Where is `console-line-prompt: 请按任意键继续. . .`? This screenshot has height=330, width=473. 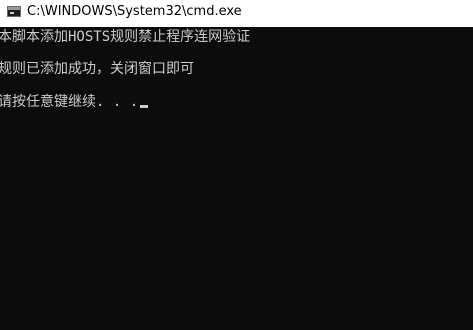
console-line-prompt: 请按任意键继续. . . is located at coordinates (74, 102).